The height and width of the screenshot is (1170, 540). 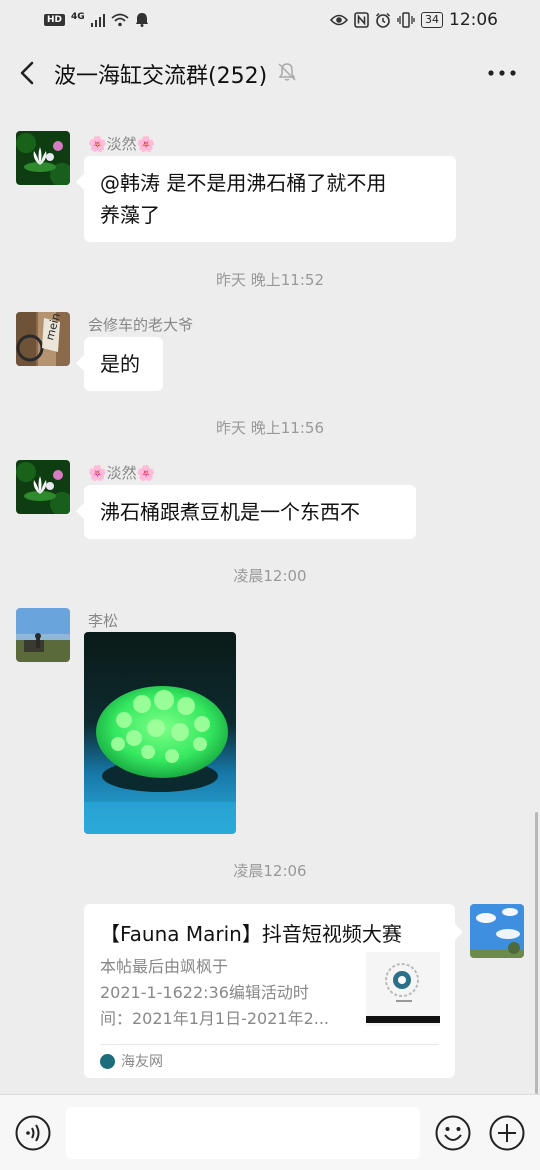 I want to click on message-text: 沸石桶跟煮豆机是一个东西不, so click(x=230, y=512).